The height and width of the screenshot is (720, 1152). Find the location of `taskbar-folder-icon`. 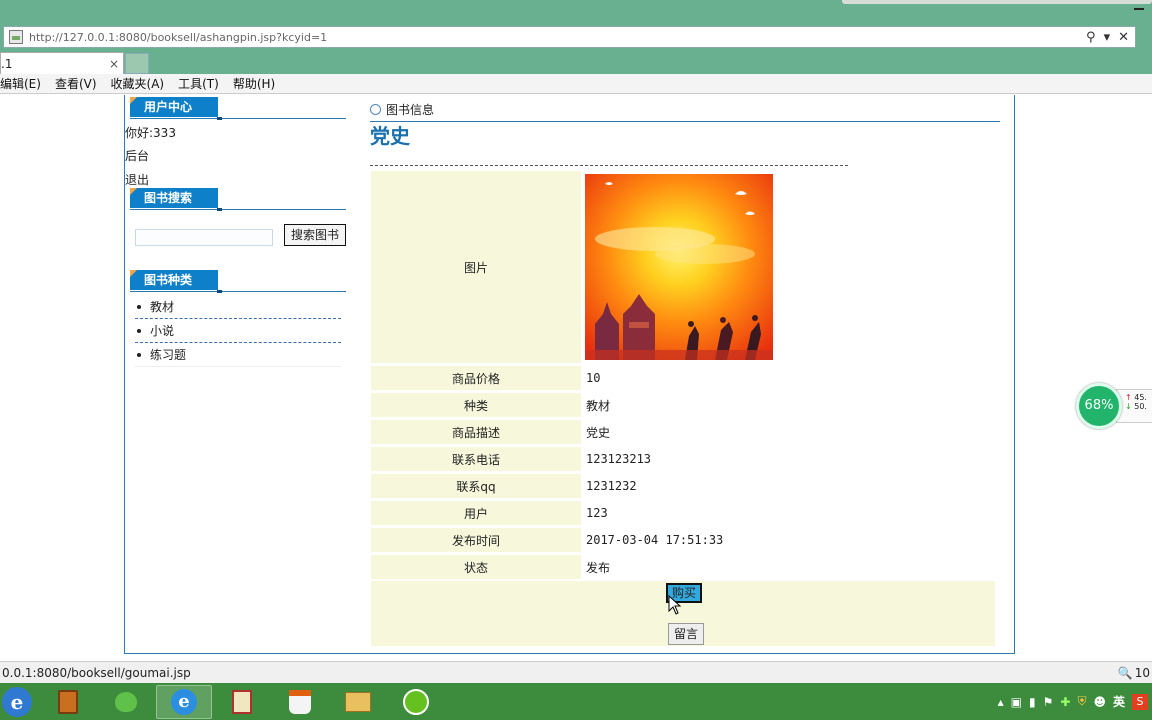

taskbar-folder-icon is located at coordinates (358, 702).